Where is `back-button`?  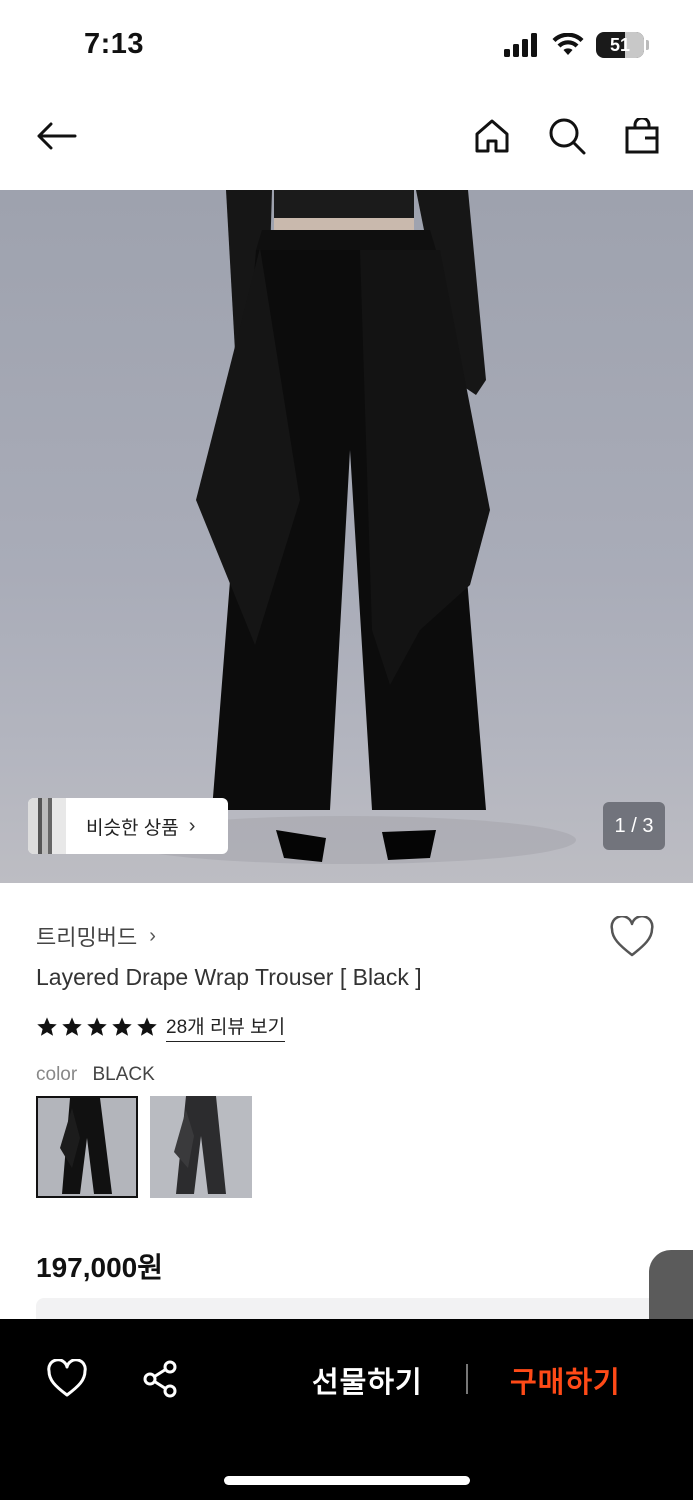
back-button is located at coordinates (56, 136).